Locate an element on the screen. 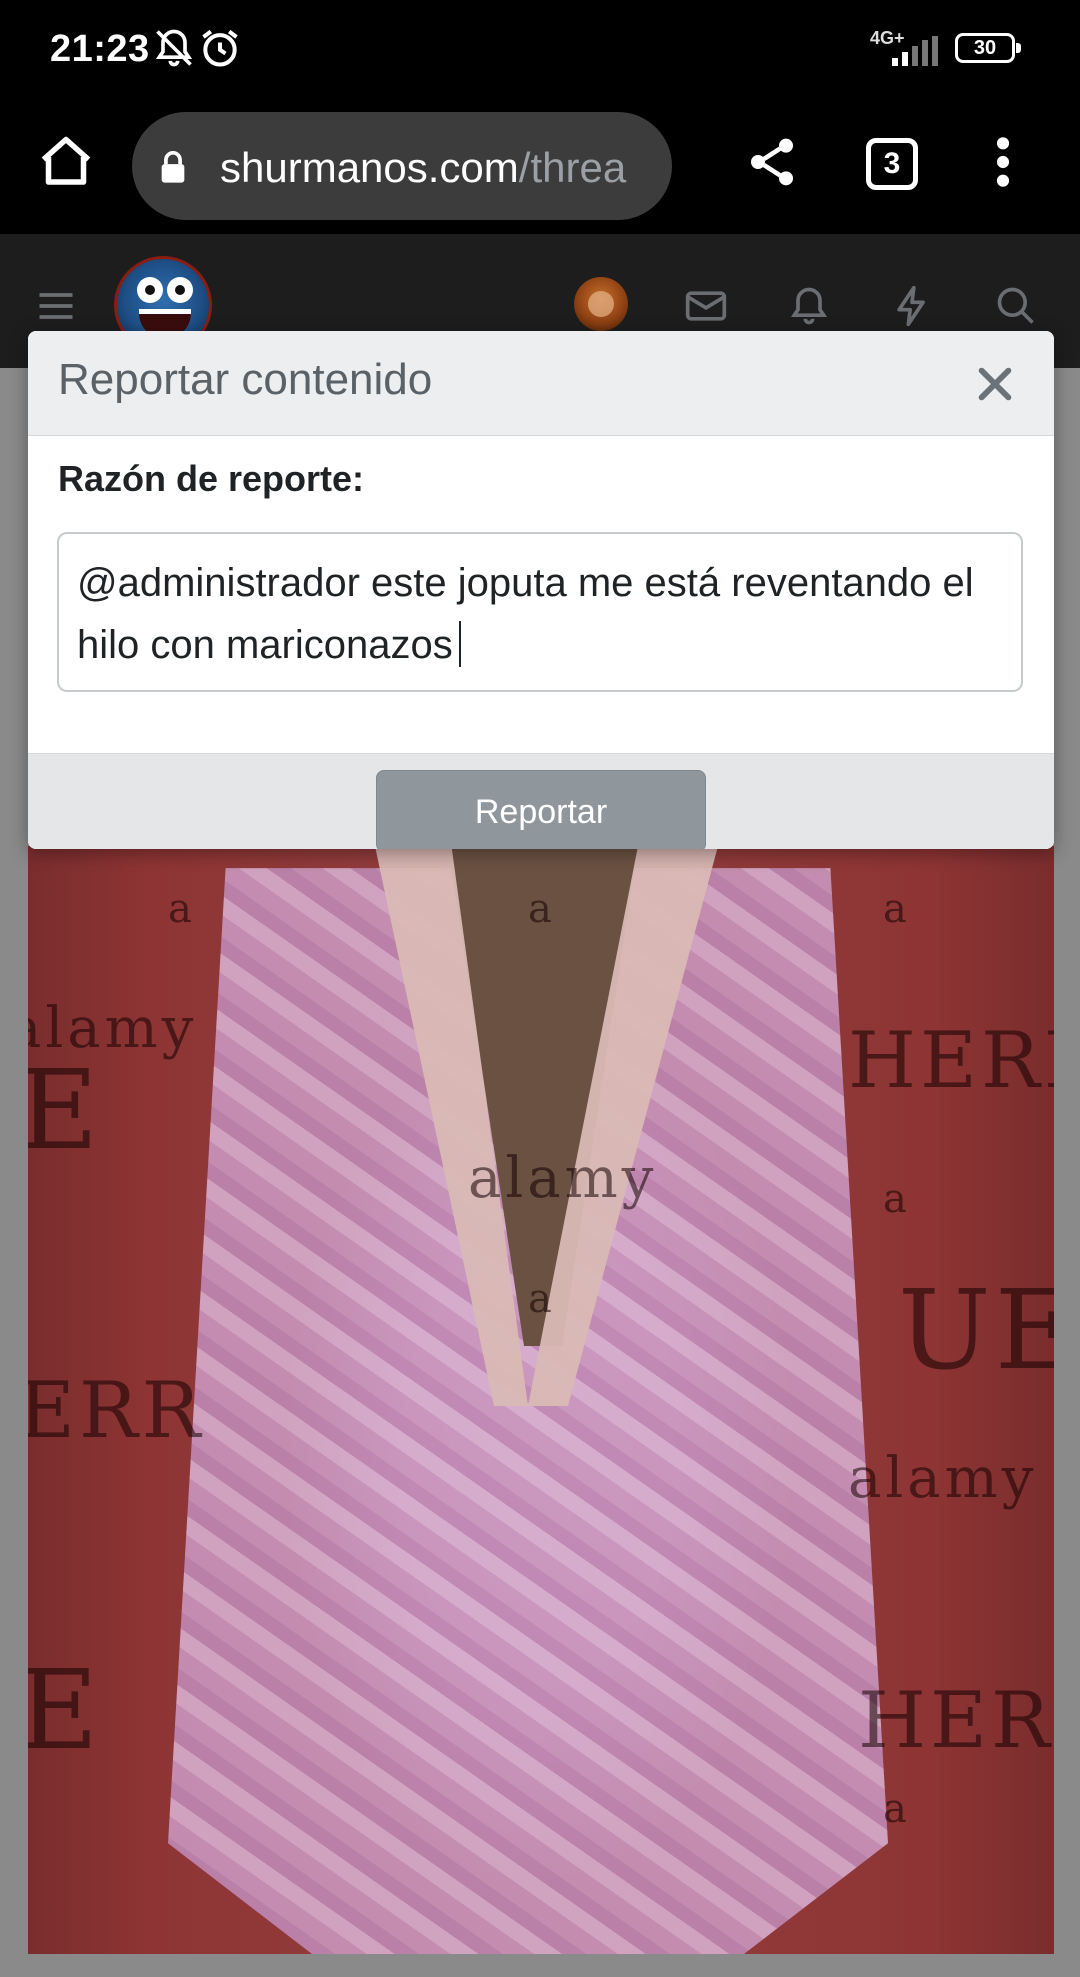 This screenshot has height=1977, width=1080. alarm-icon is located at coordinates (220, 48).